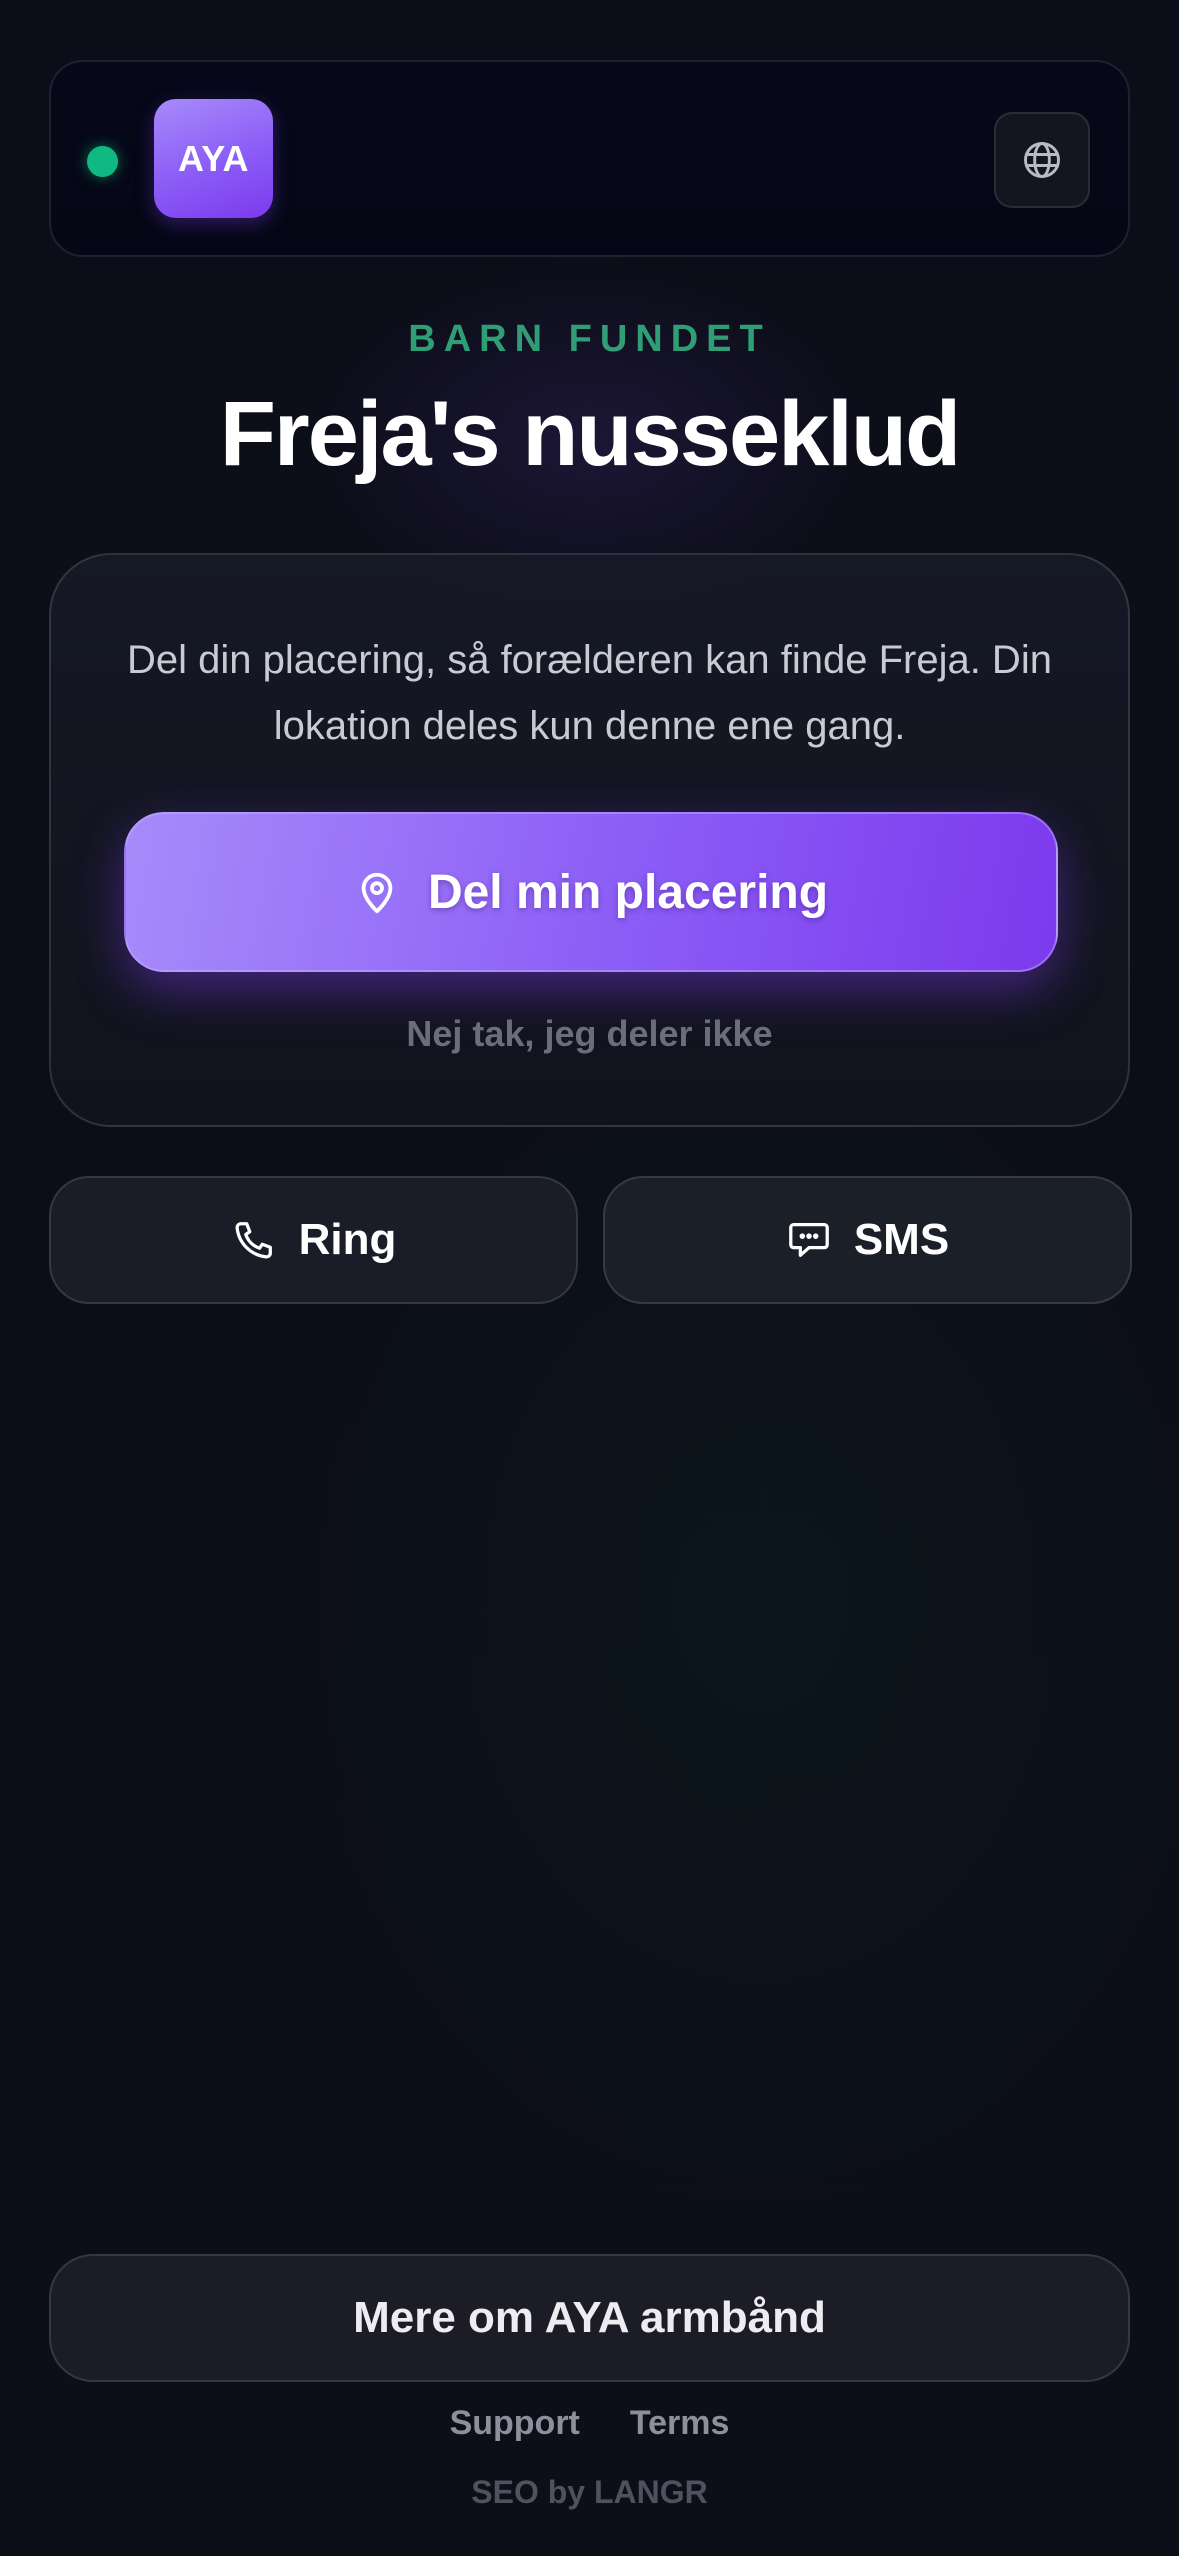 Image resolution: width=1179 pixels, height=2556 pixels. Describe the element at coordinates (901, 1239) in the screenshot. I see `sms-label: SMS` at that location.